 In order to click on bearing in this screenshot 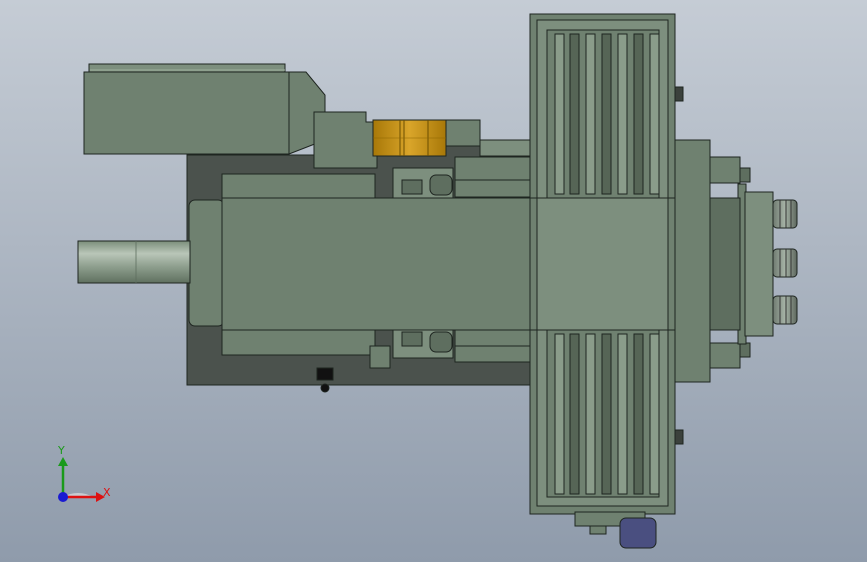, I will do `click(409, 138)`.